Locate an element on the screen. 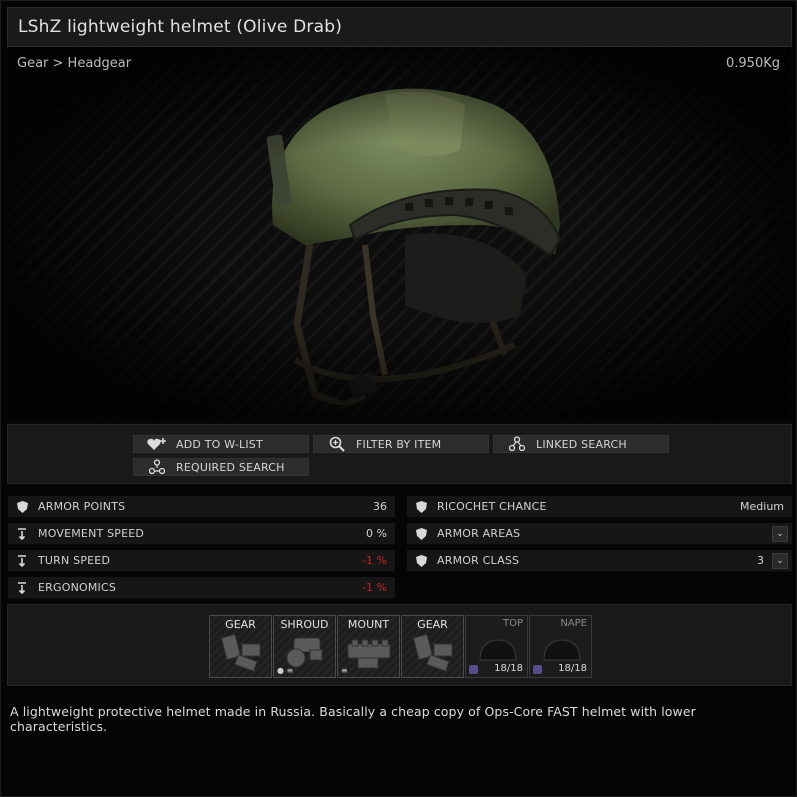  linked-search-label: LINKED SEARCH is located at coordinates (581, 444).